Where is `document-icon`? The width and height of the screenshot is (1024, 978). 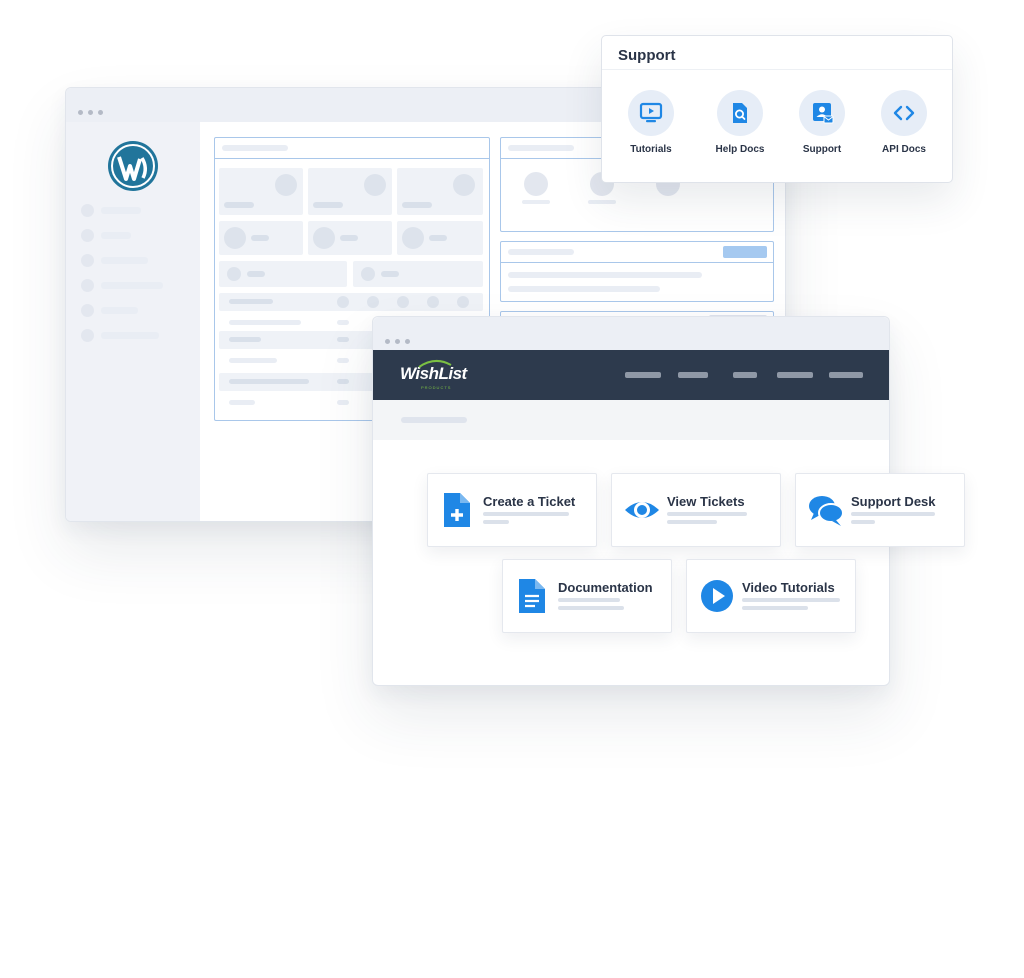 document-icon is located at coordinates (532, 596).